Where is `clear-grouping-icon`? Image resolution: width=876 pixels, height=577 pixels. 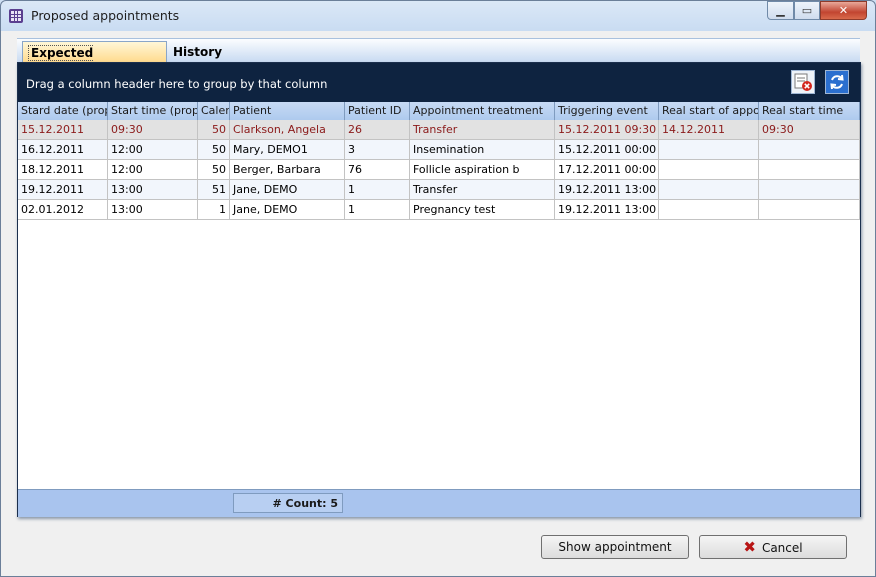
clear-grouping-icon is located at coordinates (803, 82).